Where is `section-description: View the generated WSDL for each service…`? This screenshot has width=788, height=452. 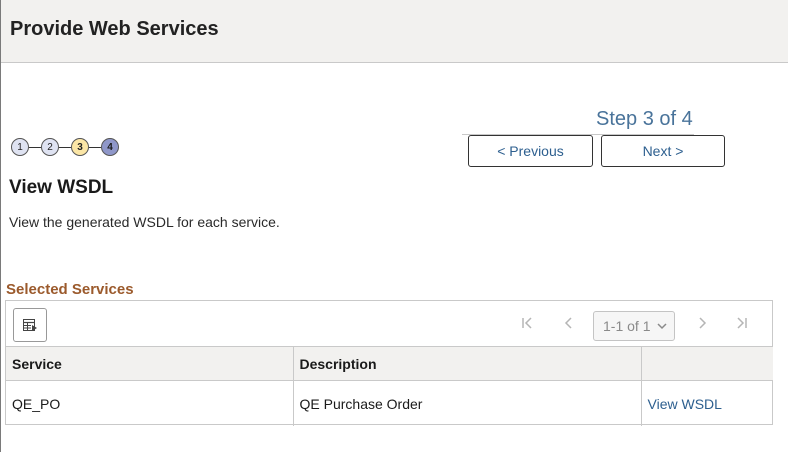 section-description: View the generated WSDL for each service… is located at coordinates (144, 222).